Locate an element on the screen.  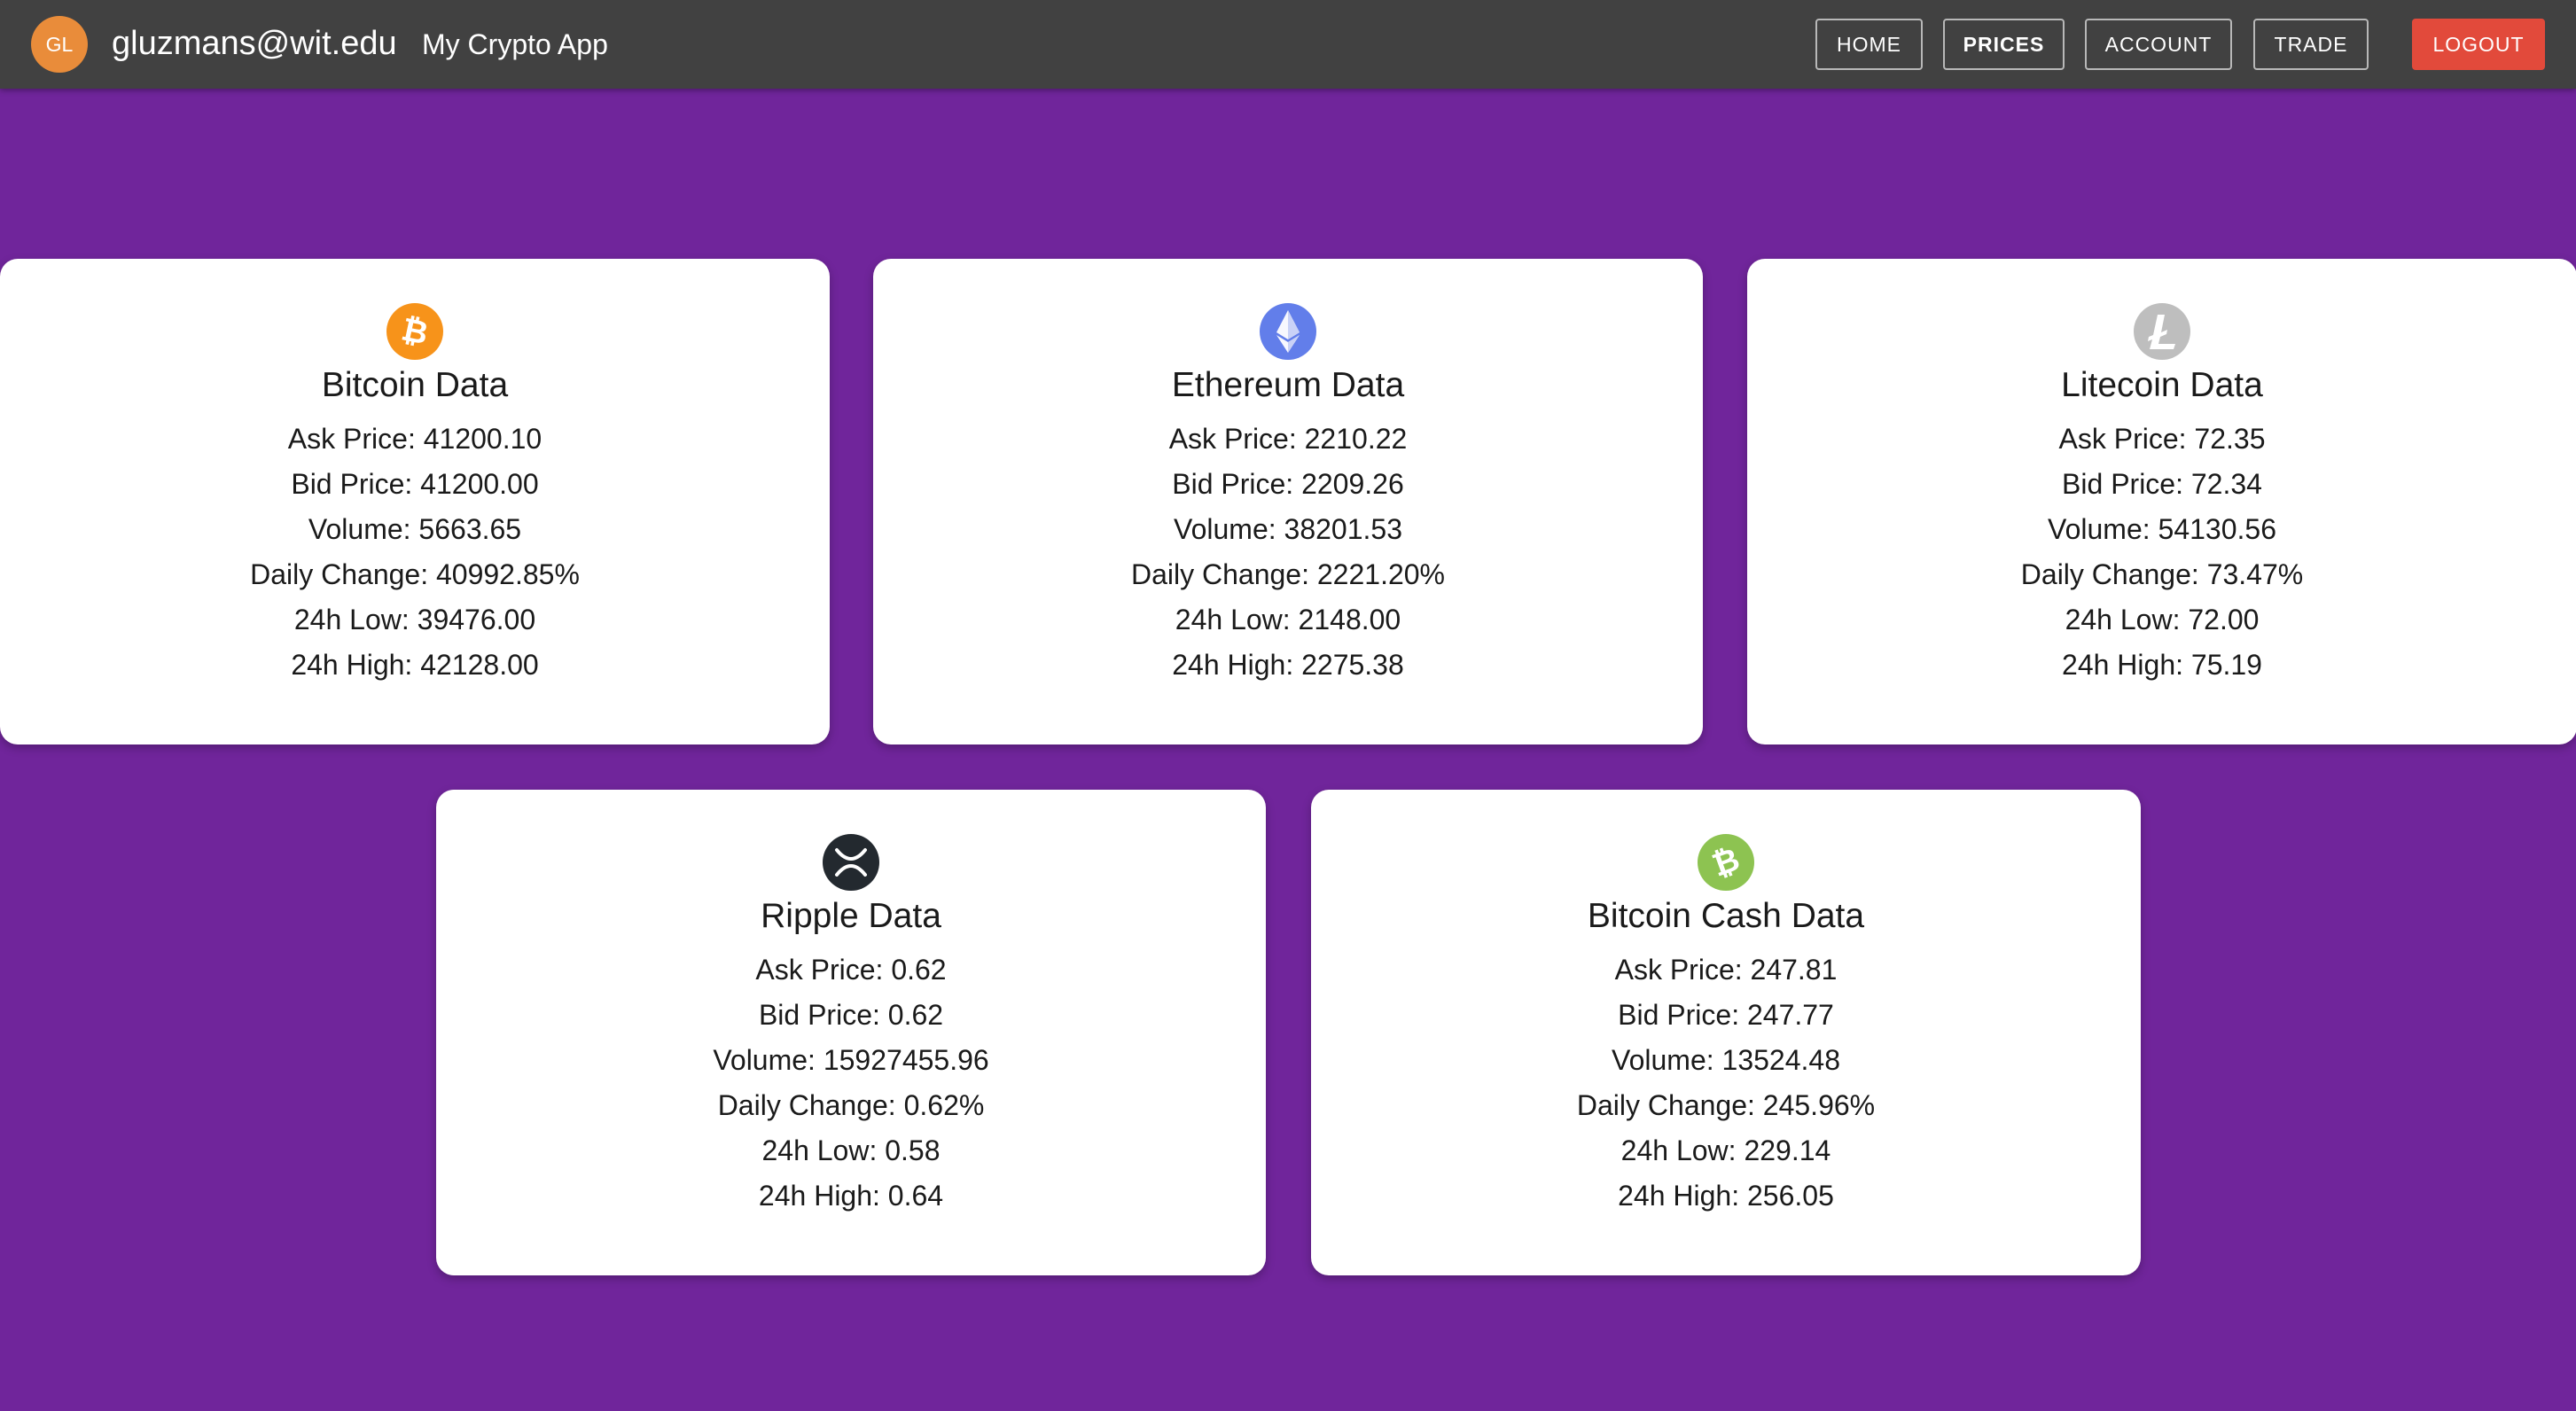
bitcoin-icon: ₿ is located at coordinates (414, 331).